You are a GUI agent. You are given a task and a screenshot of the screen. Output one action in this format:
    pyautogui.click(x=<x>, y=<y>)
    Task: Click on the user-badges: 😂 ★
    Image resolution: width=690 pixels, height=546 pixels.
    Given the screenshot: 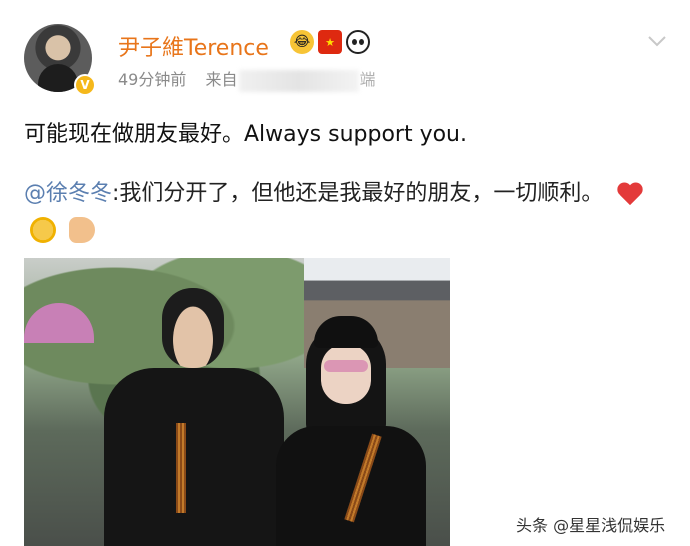 What is the action you would take?
    pyautogui.click(x=330, y=42)
    